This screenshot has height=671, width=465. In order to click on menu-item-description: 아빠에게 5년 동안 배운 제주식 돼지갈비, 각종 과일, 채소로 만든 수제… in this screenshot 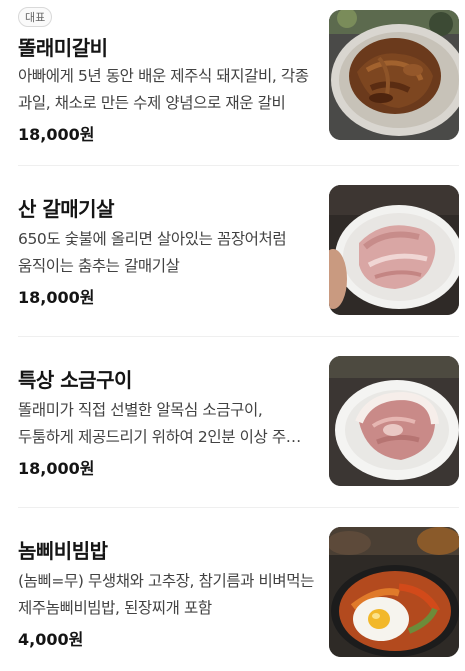, I will do `click(163, 89)`.